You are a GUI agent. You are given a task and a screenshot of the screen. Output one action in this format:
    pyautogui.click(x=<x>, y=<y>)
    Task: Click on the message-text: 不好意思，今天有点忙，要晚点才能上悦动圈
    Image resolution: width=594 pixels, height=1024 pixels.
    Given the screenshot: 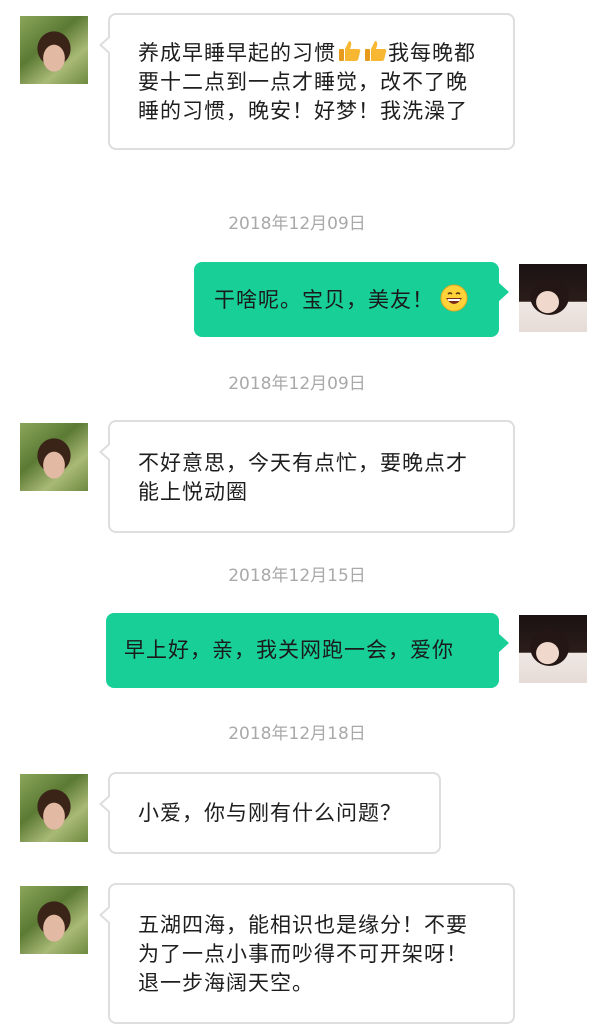 What is the action you would take?
    pyautogui.click(x=303, y=477)
    